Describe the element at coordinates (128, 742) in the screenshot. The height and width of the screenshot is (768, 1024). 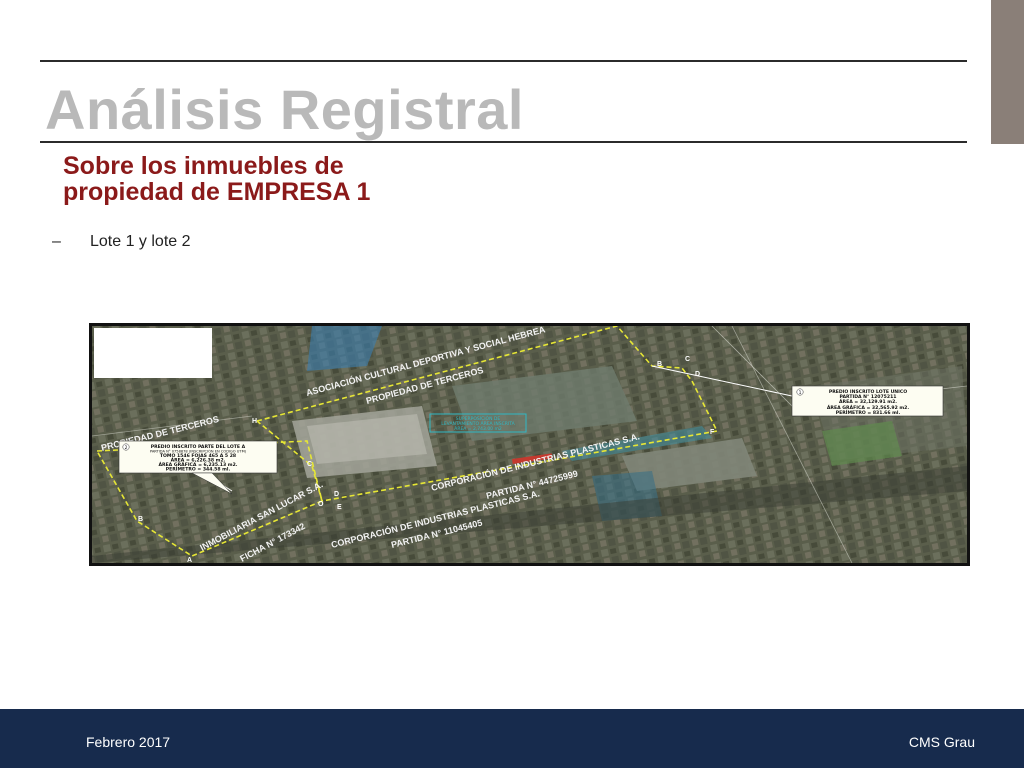
I see `footer-date: Febrero 2017` at that location.